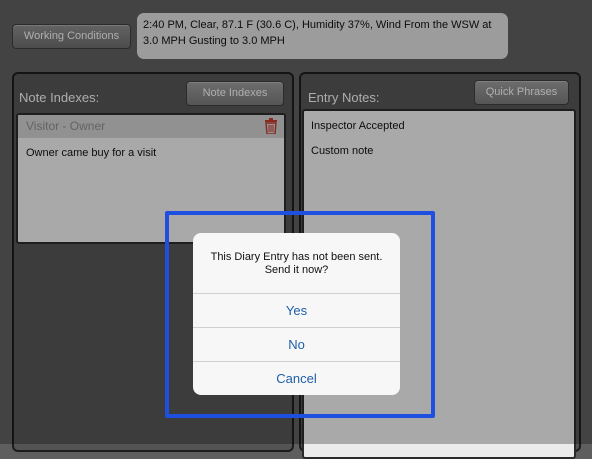 The height and width of the screenshot is (459, 592). Describe the element at coordinates (296, 378) in the screenshot. I see `cancel-button: Cancel` at that location.